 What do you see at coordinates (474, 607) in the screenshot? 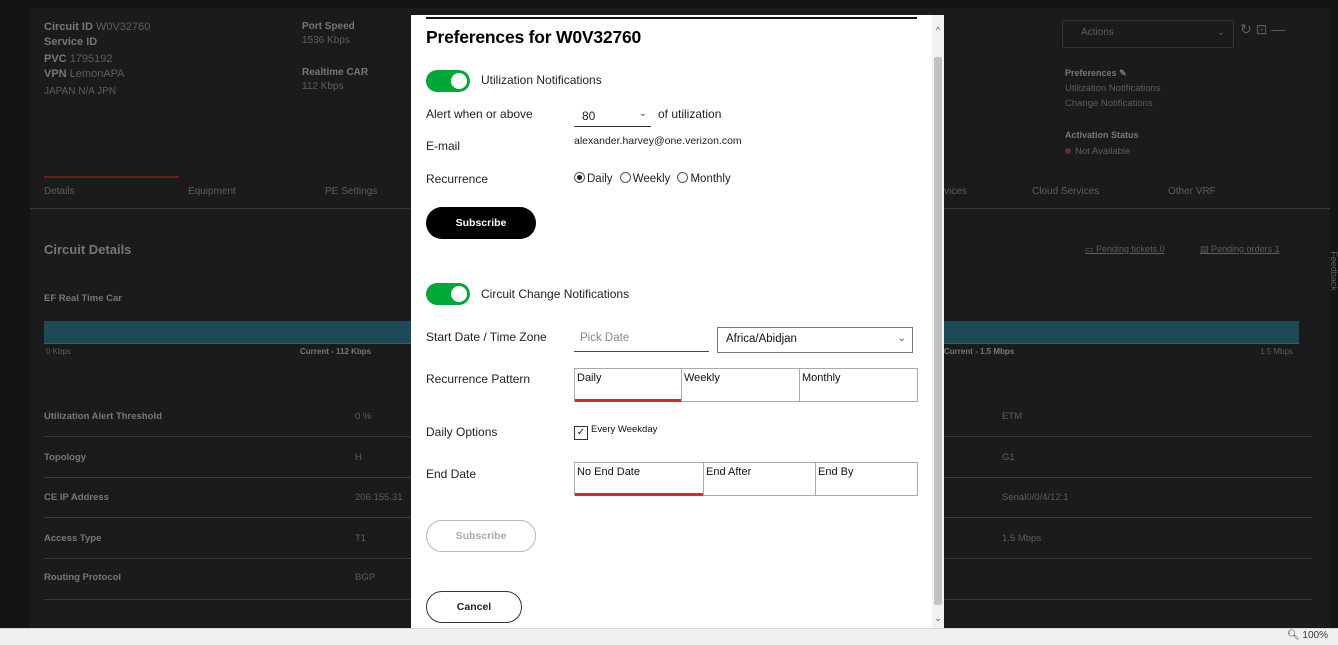
I see `cancel-button: Cancel` at bounding box center [474, 607].